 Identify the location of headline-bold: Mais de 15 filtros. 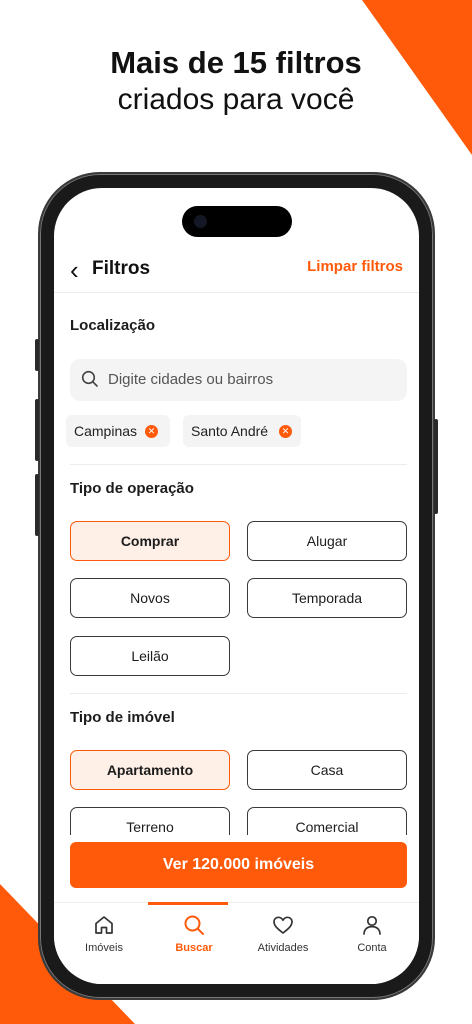
(236, 62).